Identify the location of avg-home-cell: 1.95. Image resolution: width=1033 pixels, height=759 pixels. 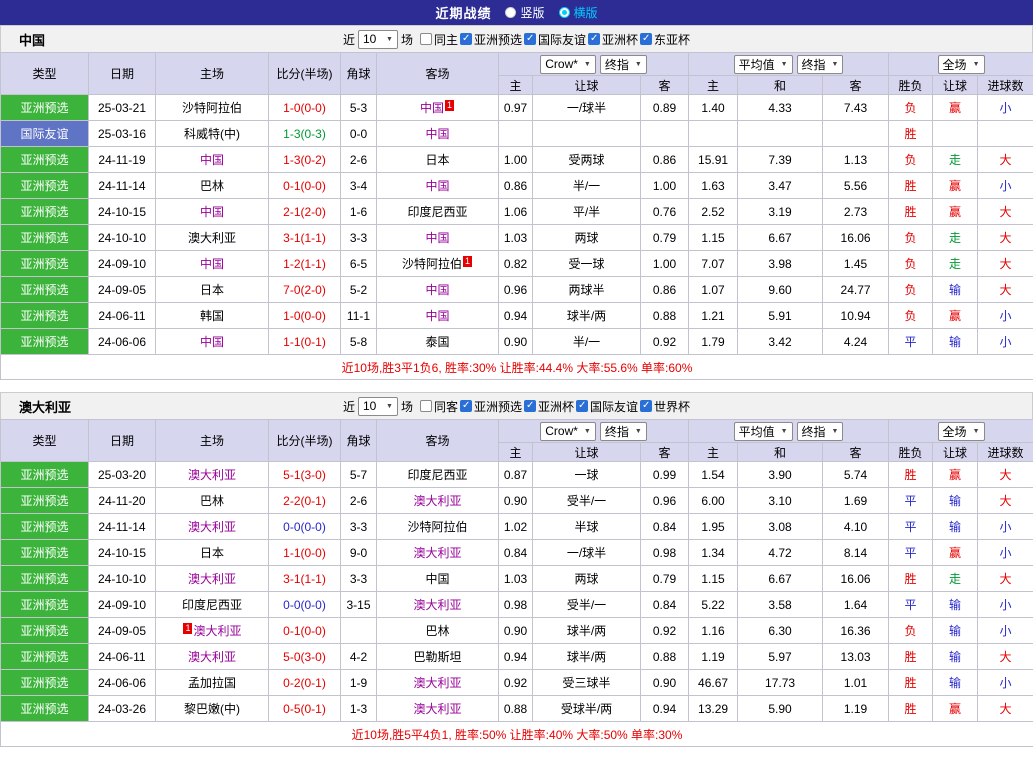
(713, 527).